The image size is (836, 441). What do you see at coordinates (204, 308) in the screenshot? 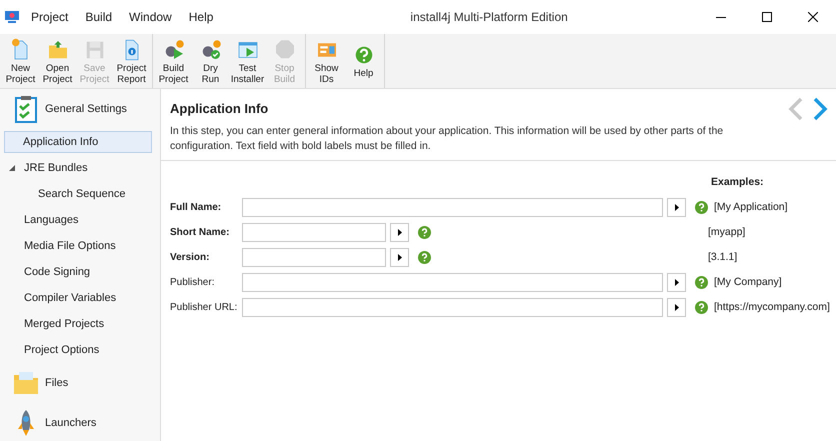
I see `field-label: Publisher URL:` at bounding box center [204, 308].